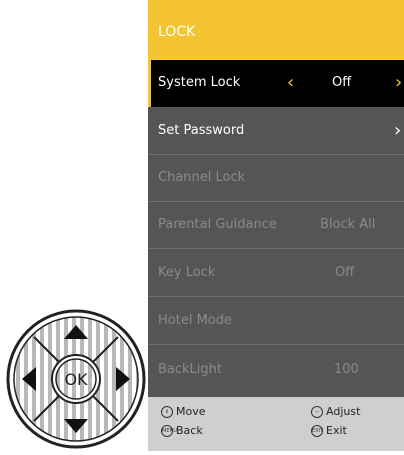 The height and width of the screenshot is (455, 404). I want to click on menu-header: LOCK, so click(276, 30).